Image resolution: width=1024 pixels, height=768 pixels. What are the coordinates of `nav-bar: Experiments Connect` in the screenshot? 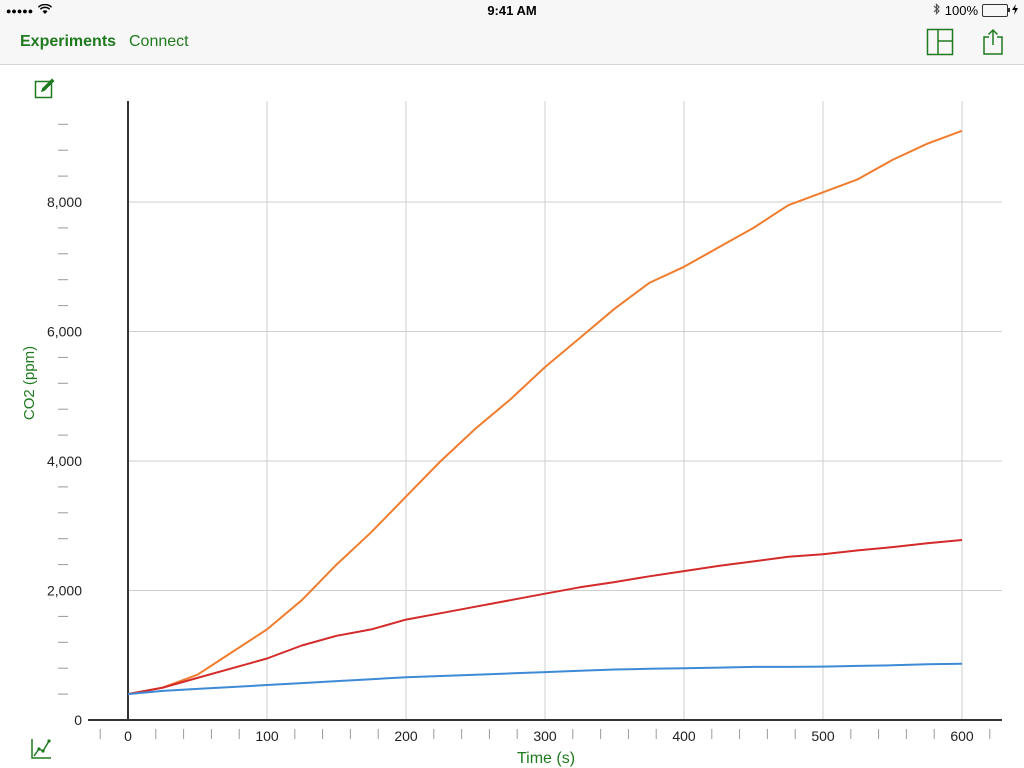 It's located at (512, 43).